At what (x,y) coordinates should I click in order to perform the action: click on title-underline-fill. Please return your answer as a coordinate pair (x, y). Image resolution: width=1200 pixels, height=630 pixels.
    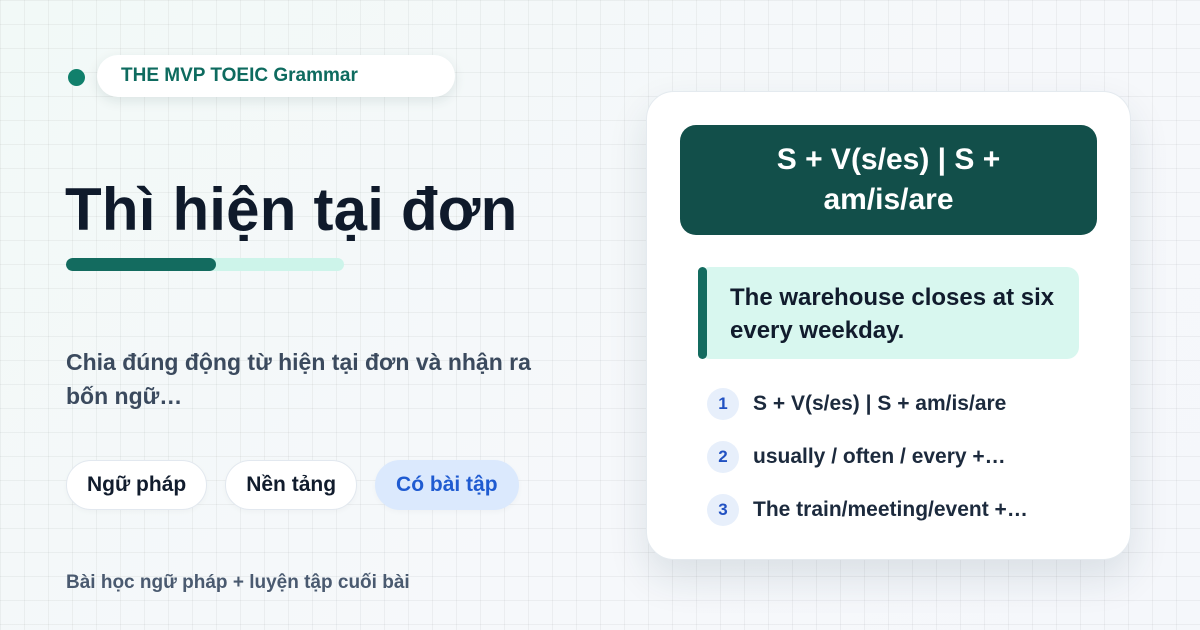
    Looking at the image, I should click on (141, 264).